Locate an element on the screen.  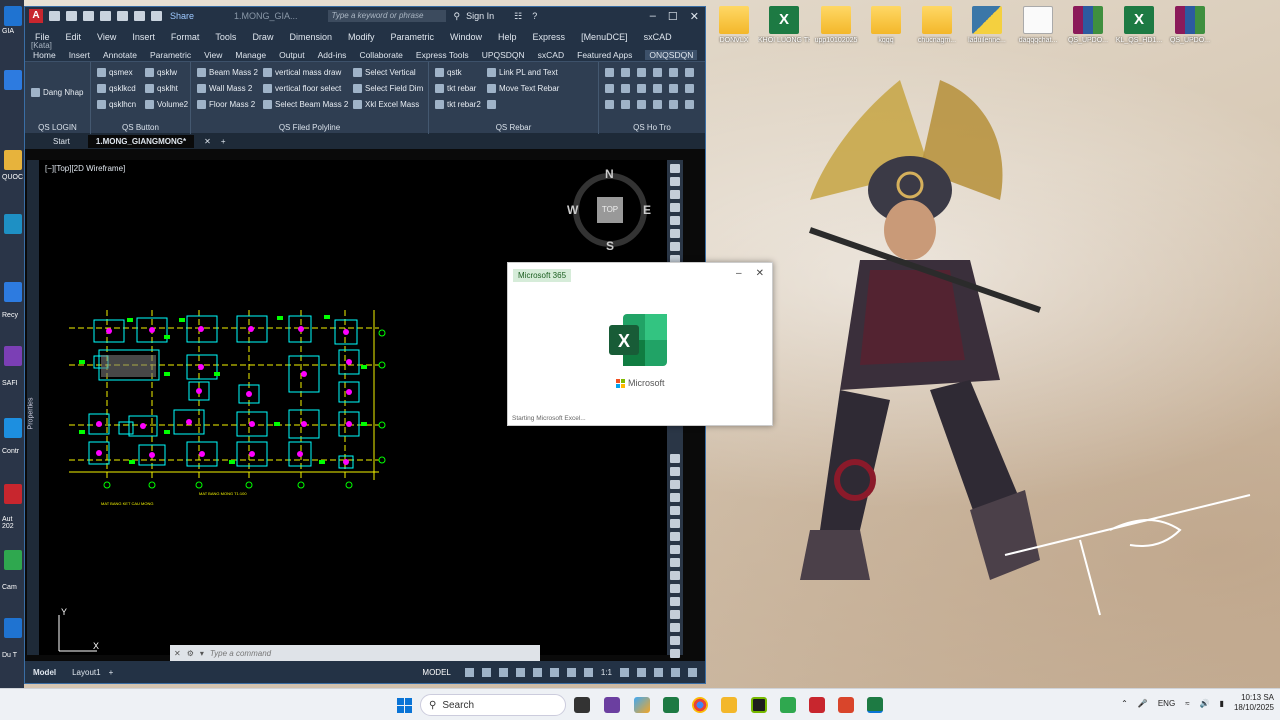
chrome-icon is located at coordinates (700, 705).